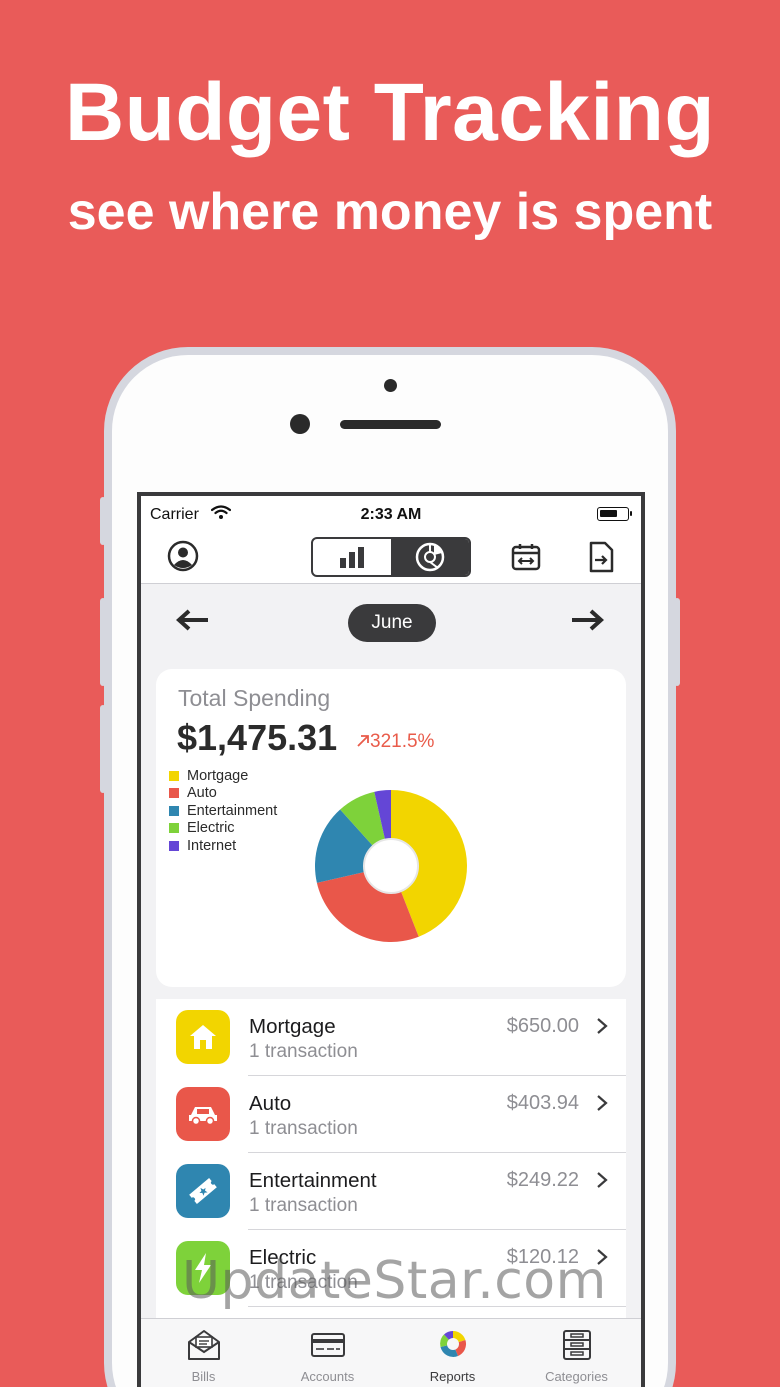  I want to click on nav-bar, so click(391, 557).